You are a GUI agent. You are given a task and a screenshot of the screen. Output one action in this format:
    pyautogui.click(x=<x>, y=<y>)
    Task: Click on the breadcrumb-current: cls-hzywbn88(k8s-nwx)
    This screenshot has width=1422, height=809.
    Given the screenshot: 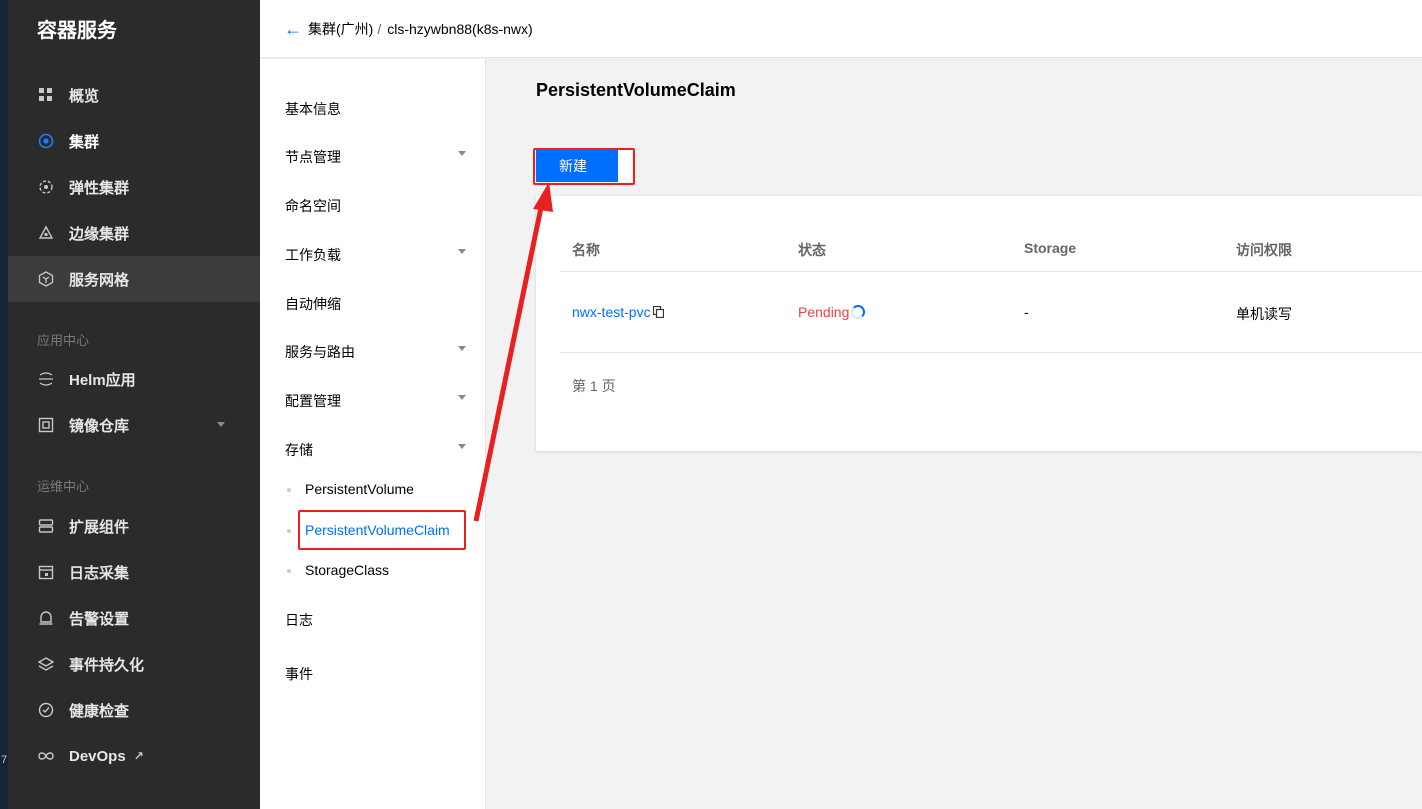 What is the action you would take?
    pyautogui.click(x=460, y=28)
    